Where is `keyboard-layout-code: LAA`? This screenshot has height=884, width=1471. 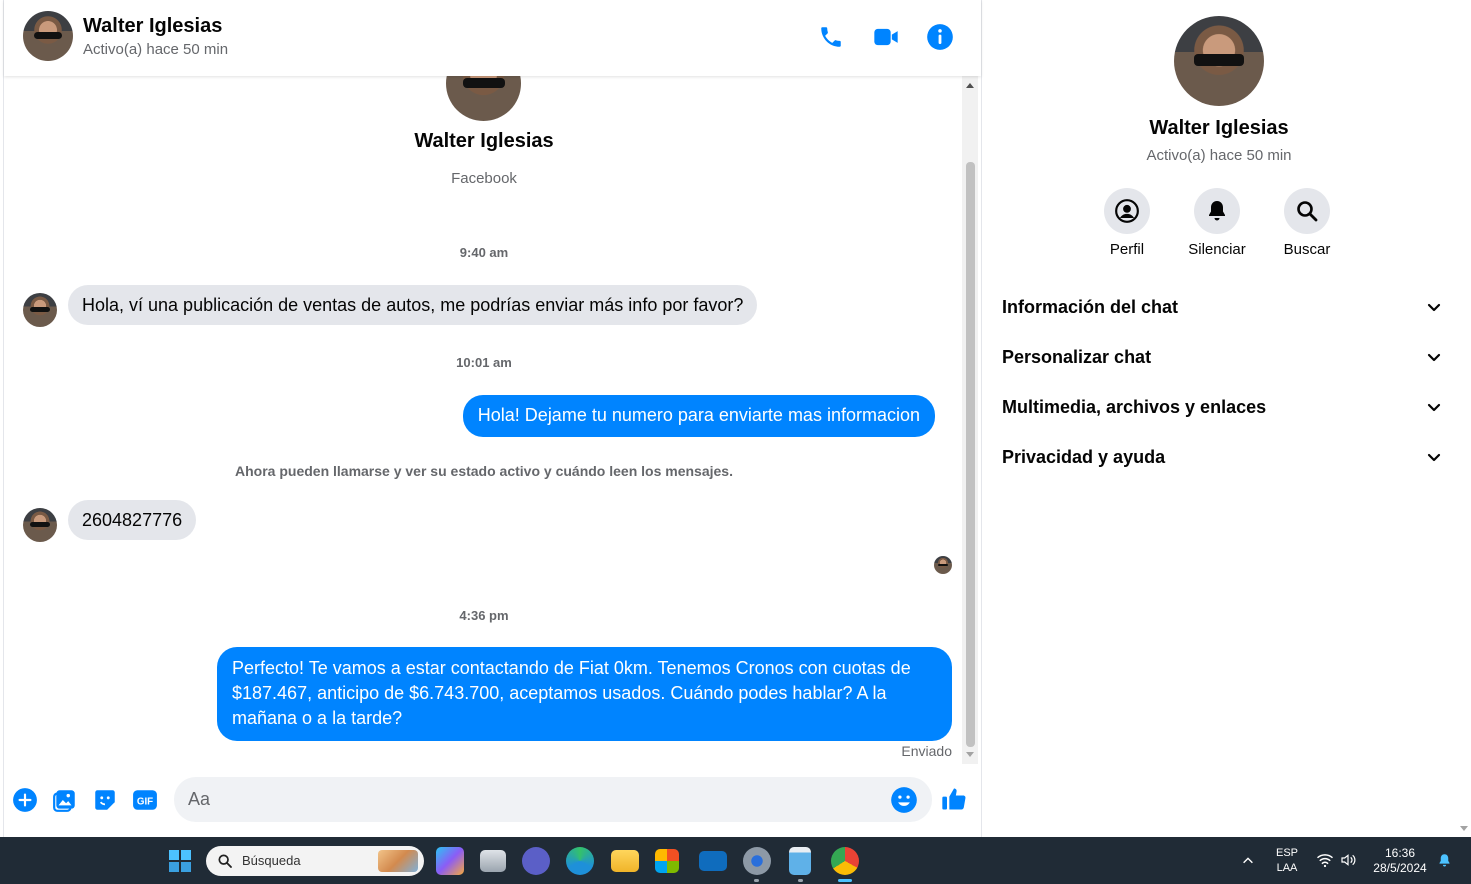 keyboard-layout-code: LAA is located at coordinates (1287, 868).